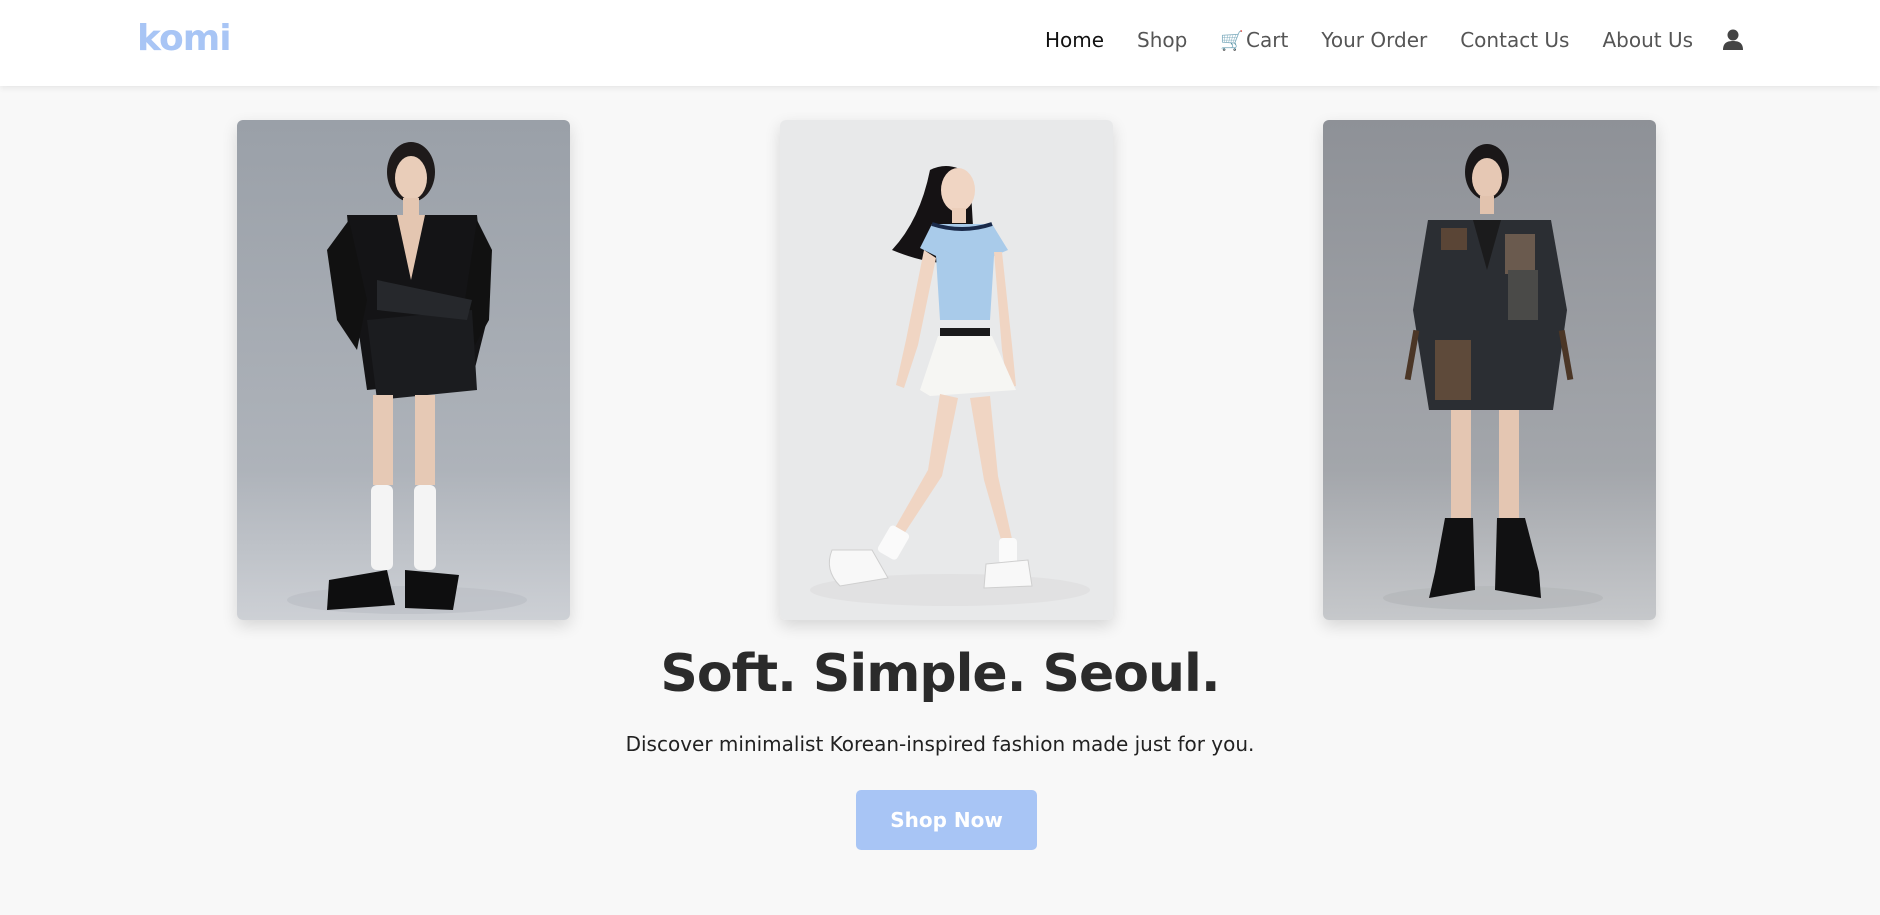  I want to click on nav-cart-label: Cart, so click(1267, 40).